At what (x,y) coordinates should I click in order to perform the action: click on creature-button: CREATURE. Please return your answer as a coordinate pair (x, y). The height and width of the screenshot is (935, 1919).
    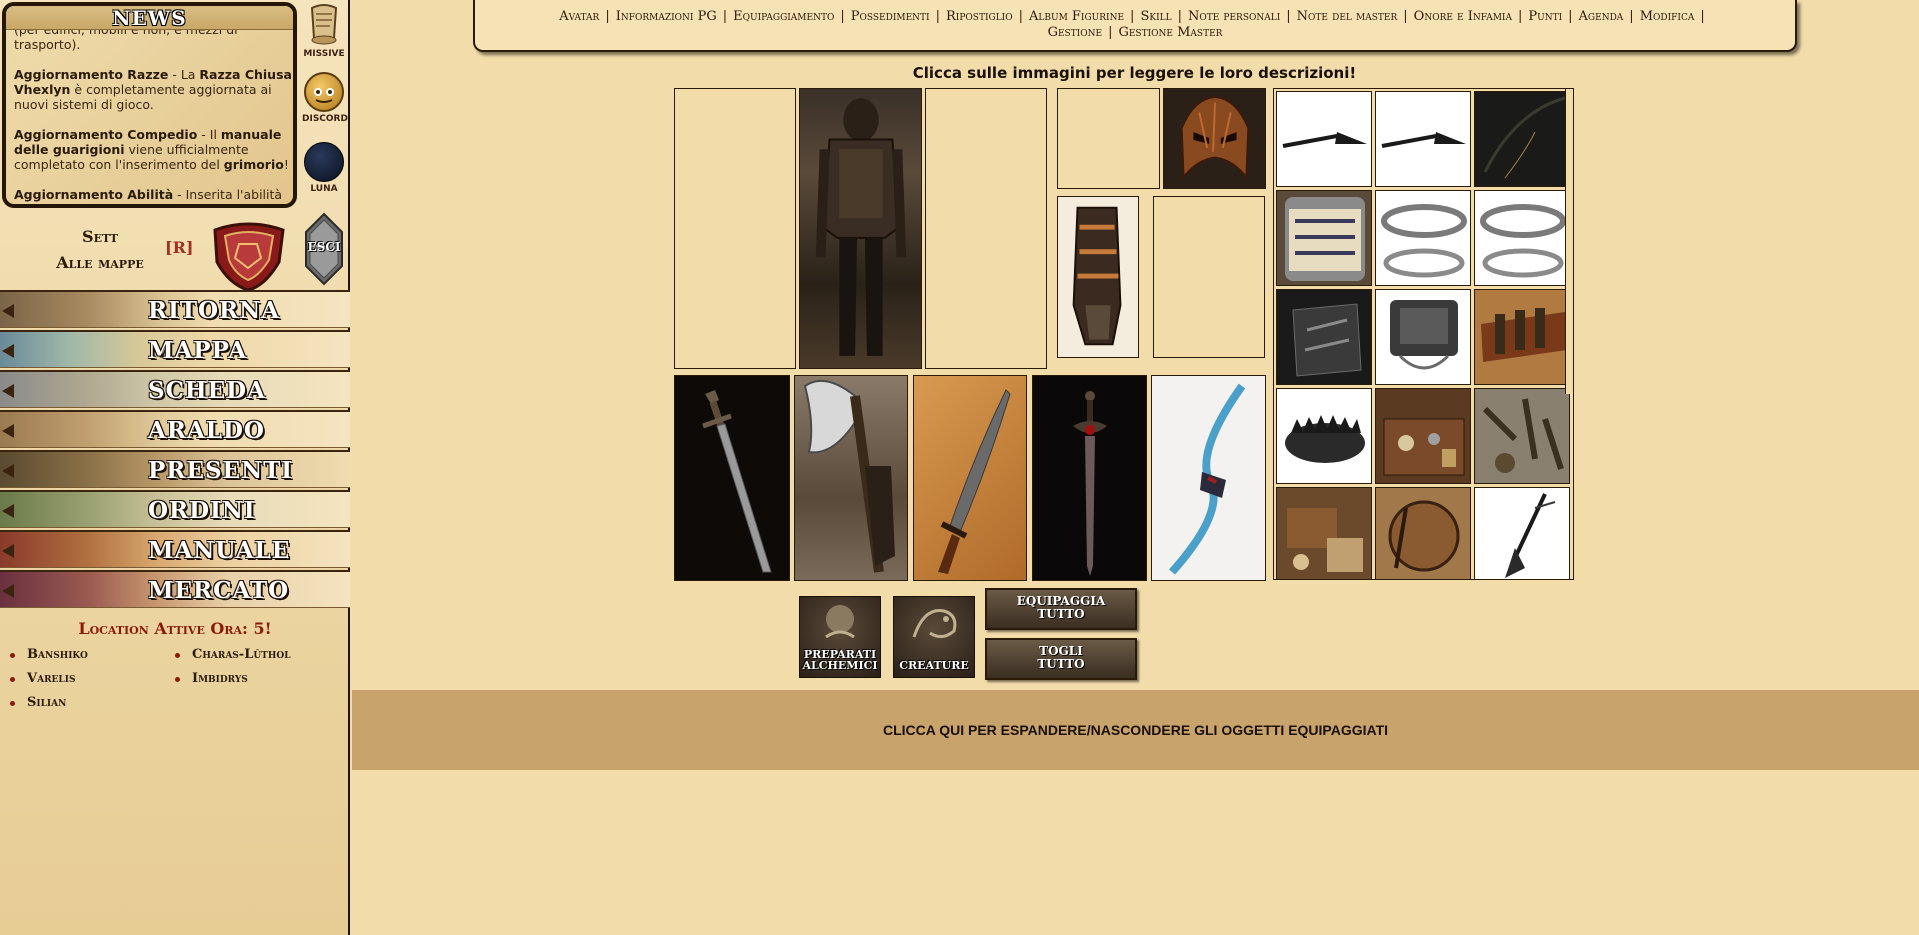
    Looking at the image, I should click on (934, 637).